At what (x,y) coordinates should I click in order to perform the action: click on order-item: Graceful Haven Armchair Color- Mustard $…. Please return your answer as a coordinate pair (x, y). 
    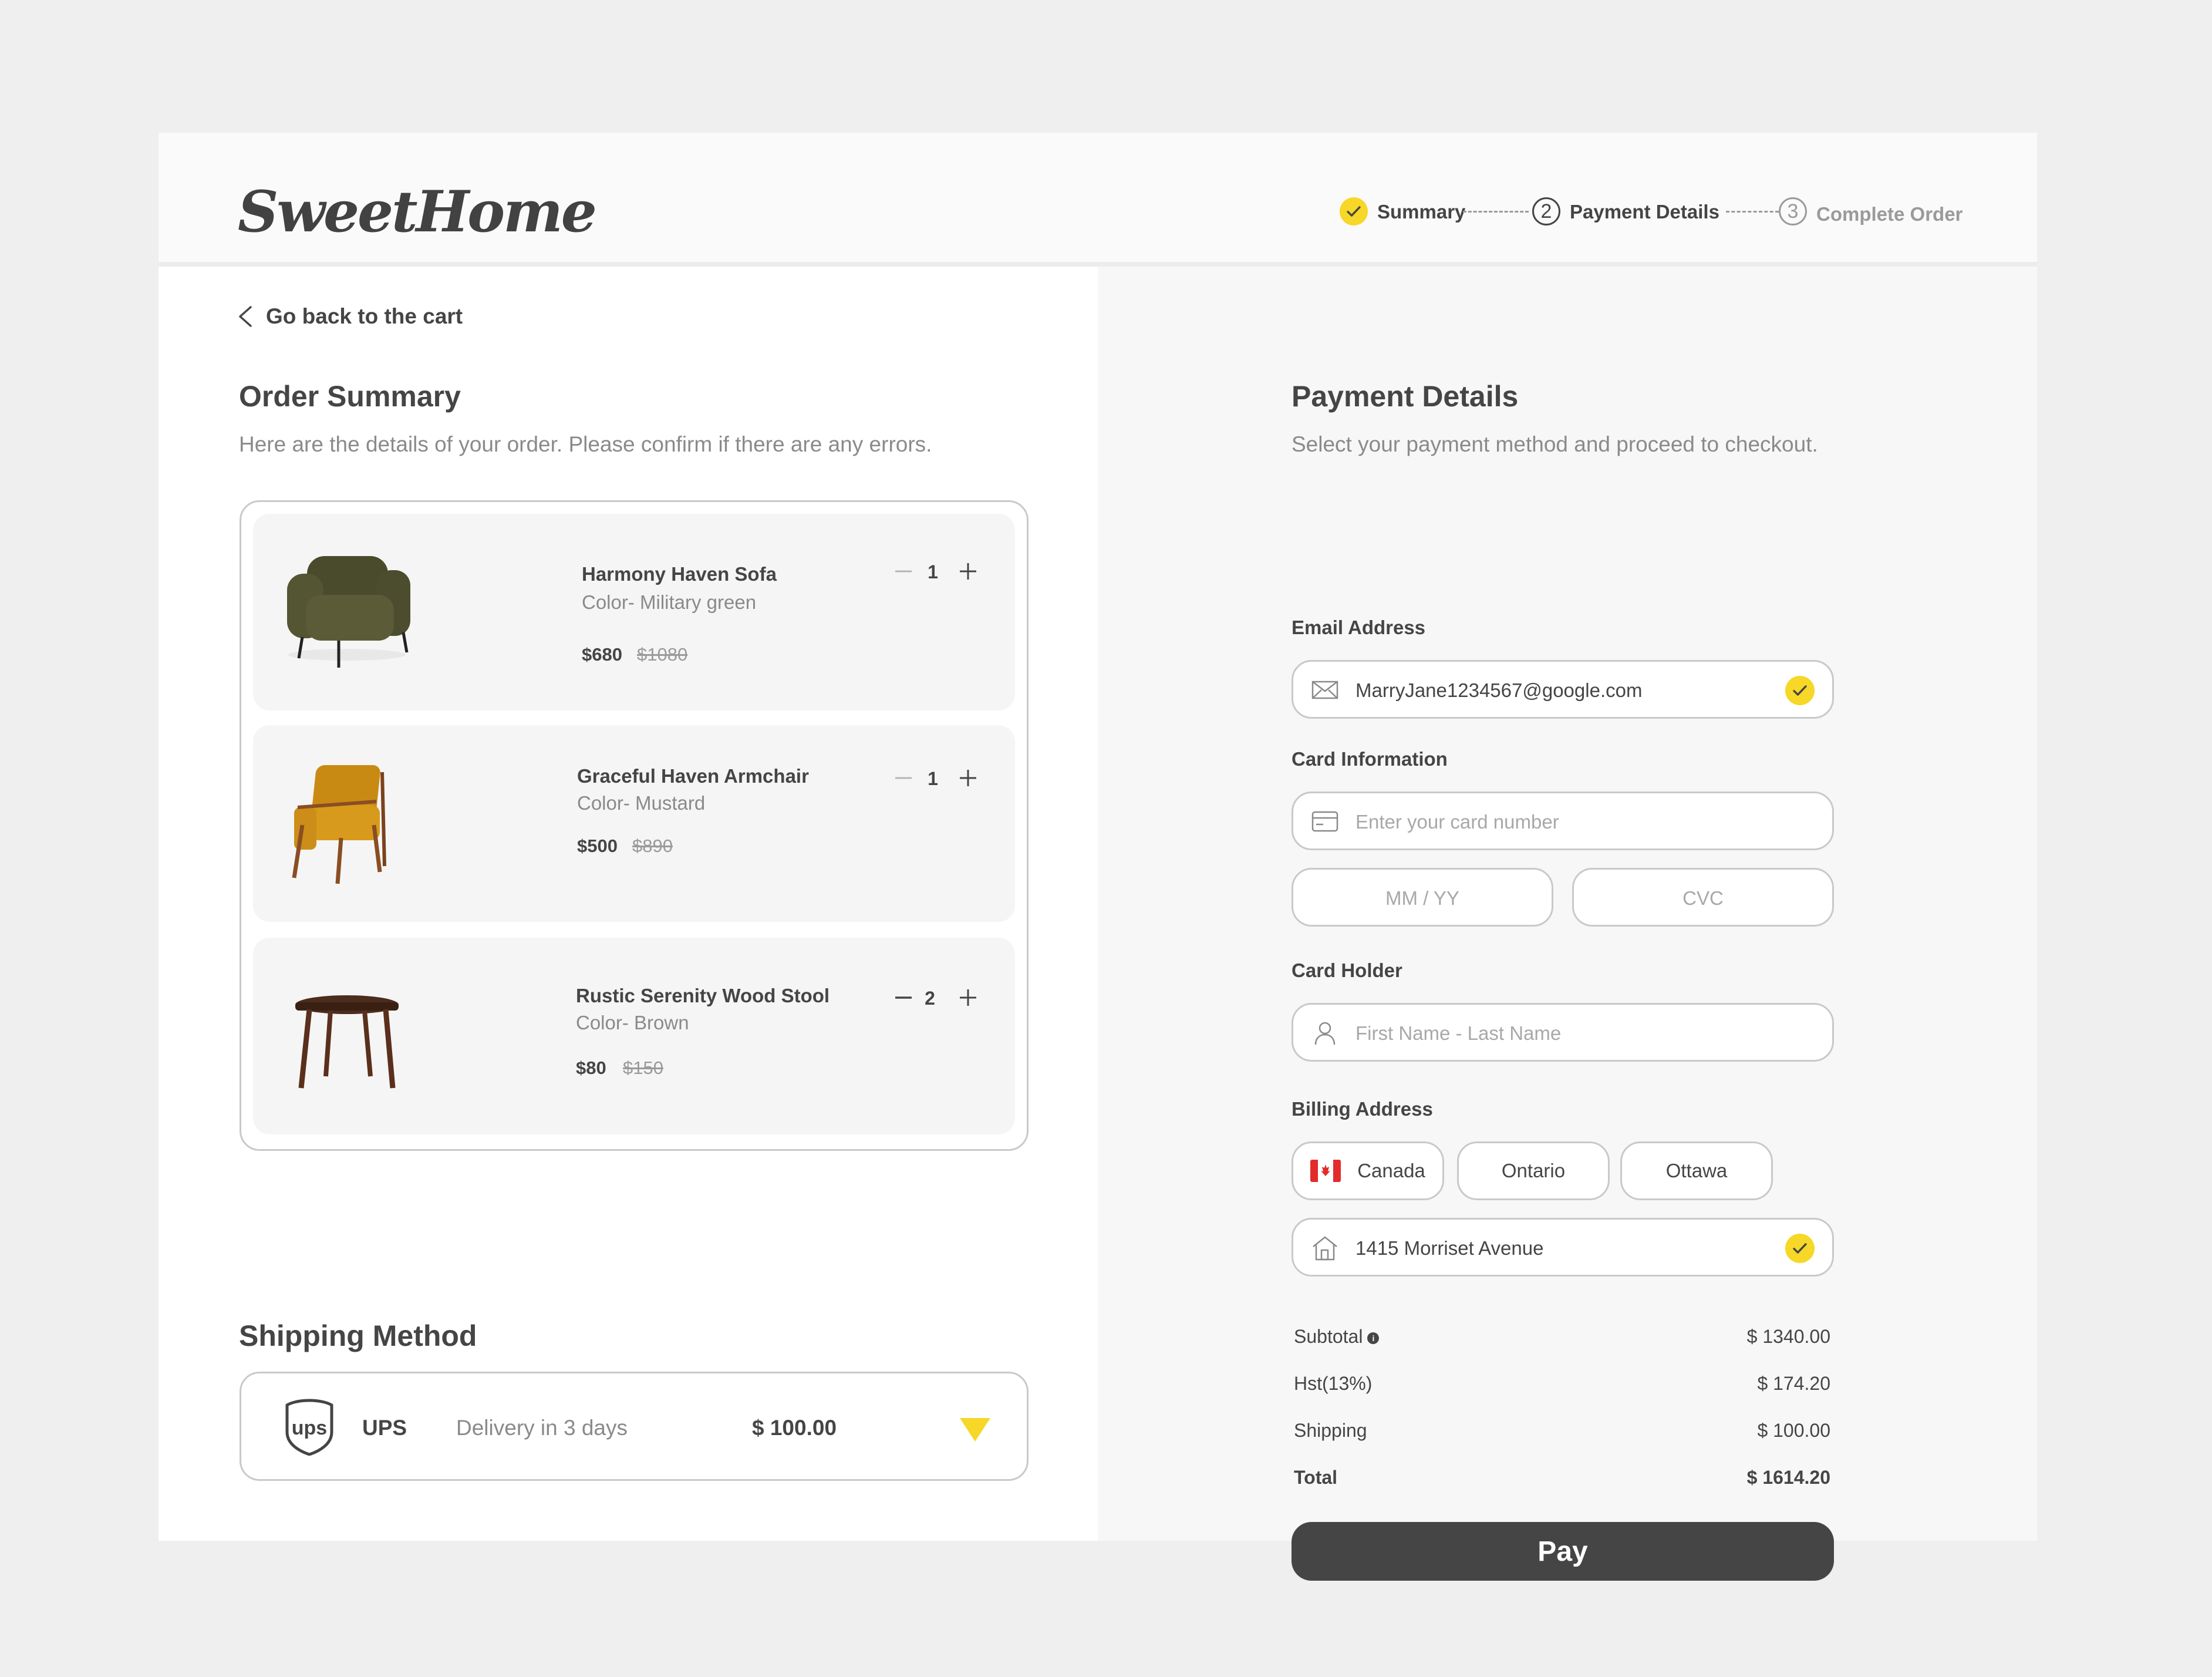
    Looking at the image, I should click on (634, 824).